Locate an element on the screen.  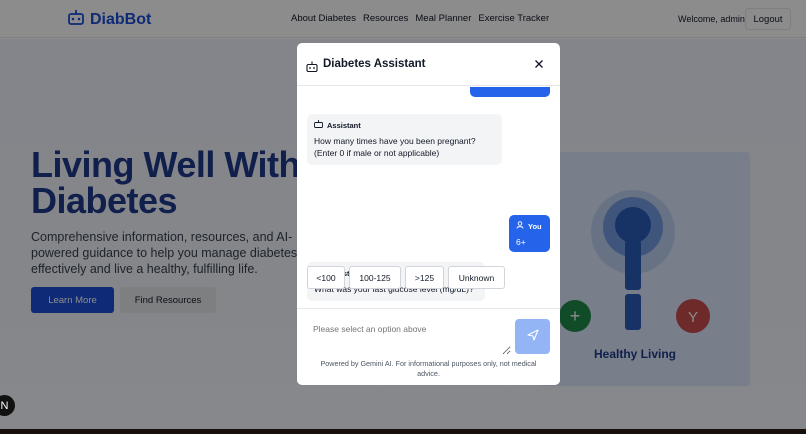
option-button-gt-125: >125 is located at coordinates (424, 277).